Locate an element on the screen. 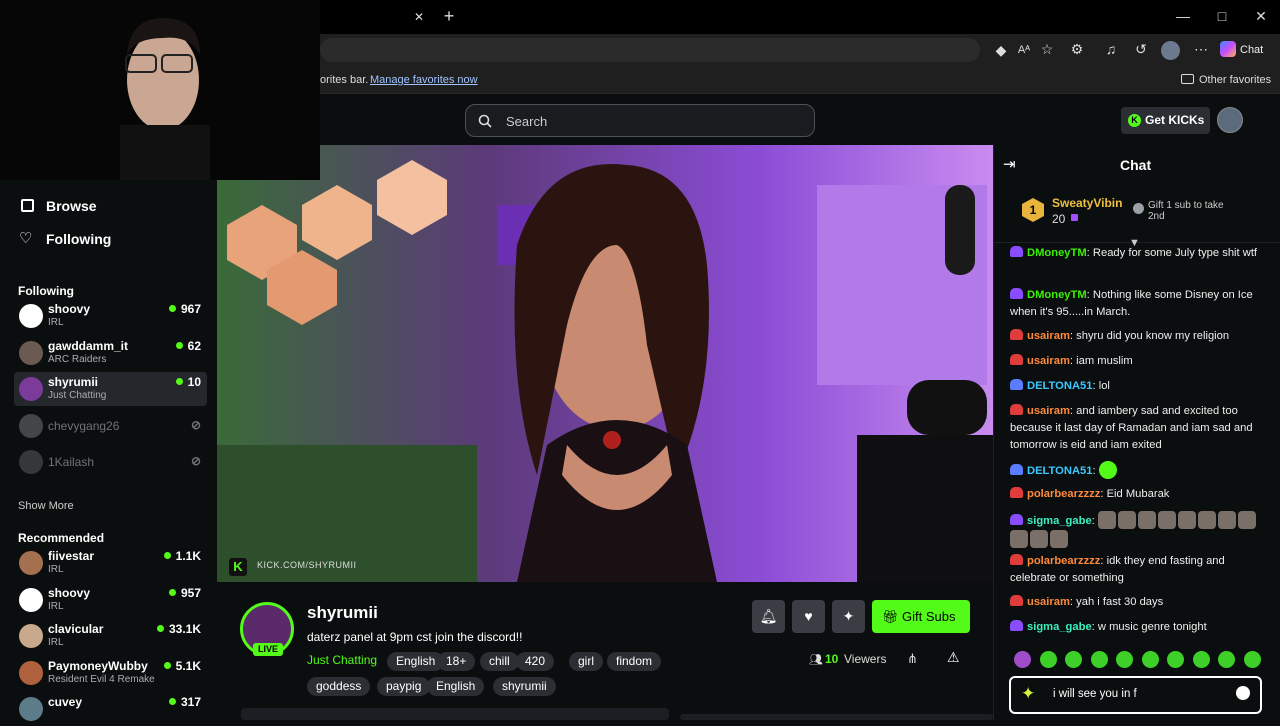 The image size is (1280, 726). channel-category: IRL is located at coordinates (56, 569).